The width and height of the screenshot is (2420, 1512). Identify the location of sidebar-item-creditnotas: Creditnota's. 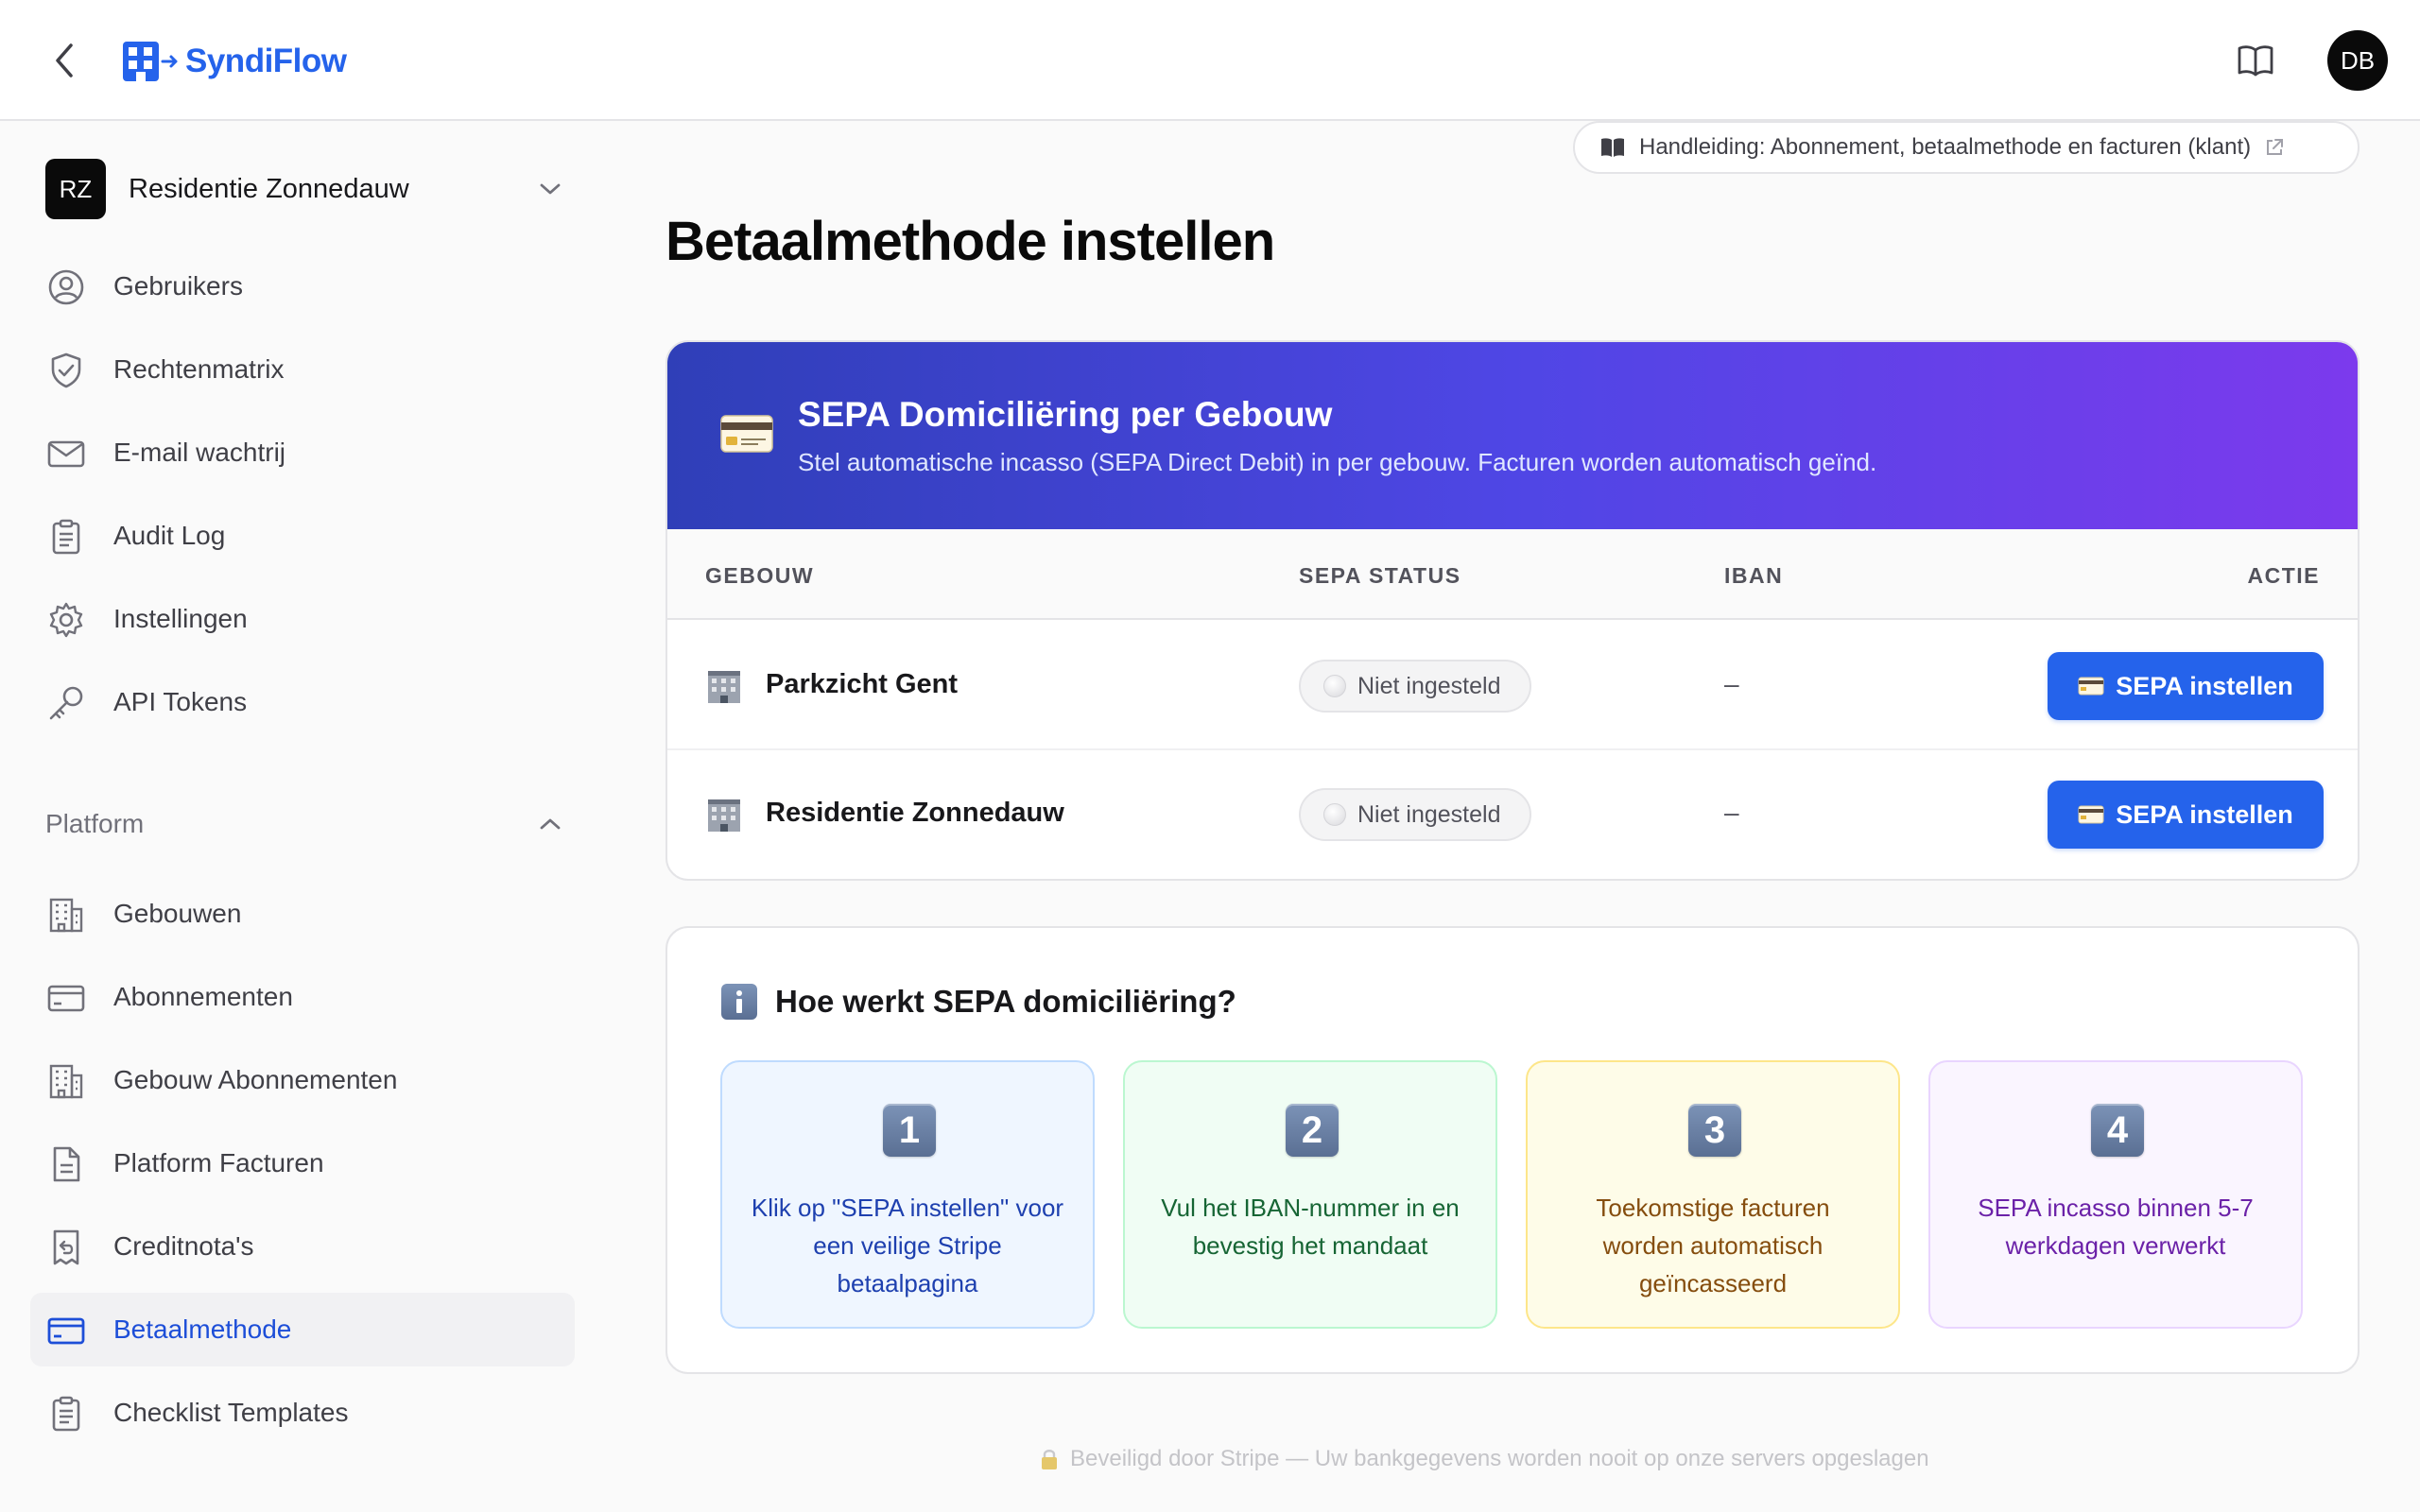
(302, 1246).